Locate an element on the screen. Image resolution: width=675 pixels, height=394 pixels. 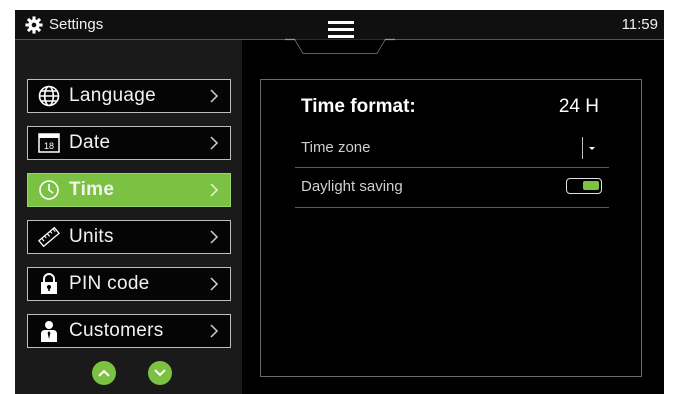
chevron-up-icon is located at coordinates (104, 373).